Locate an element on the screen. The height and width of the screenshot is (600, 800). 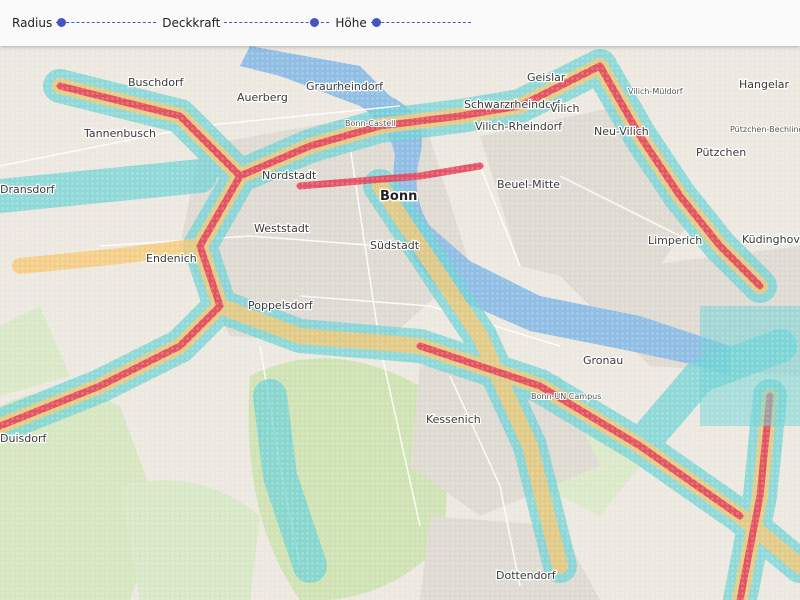
opacity-slider is located at coordinates (277, 23).